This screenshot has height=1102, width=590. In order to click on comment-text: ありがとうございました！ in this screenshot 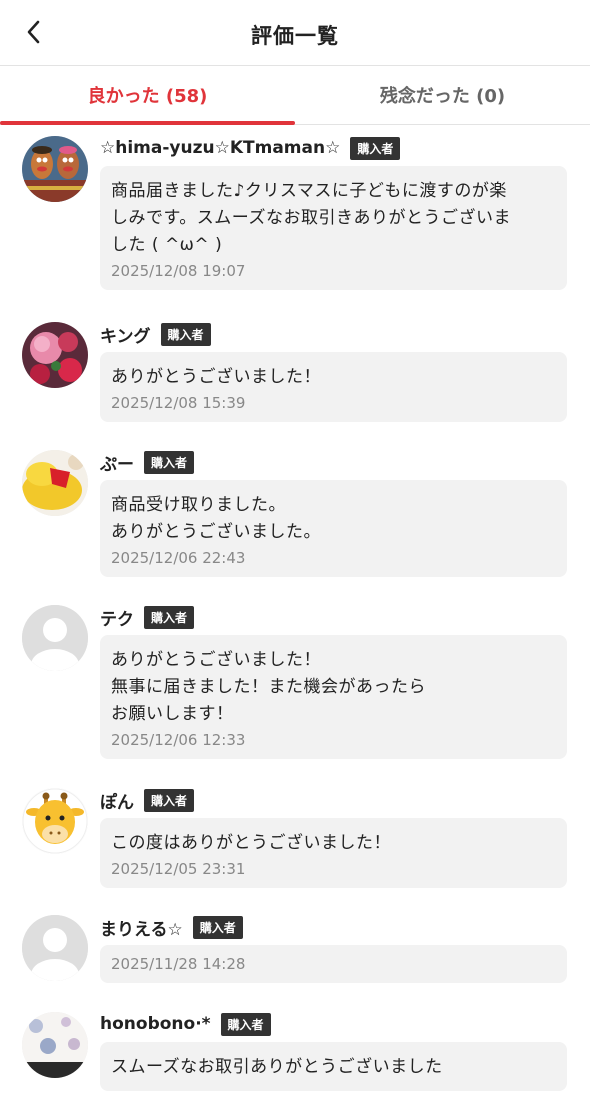, I will do `click(216, 377)`.